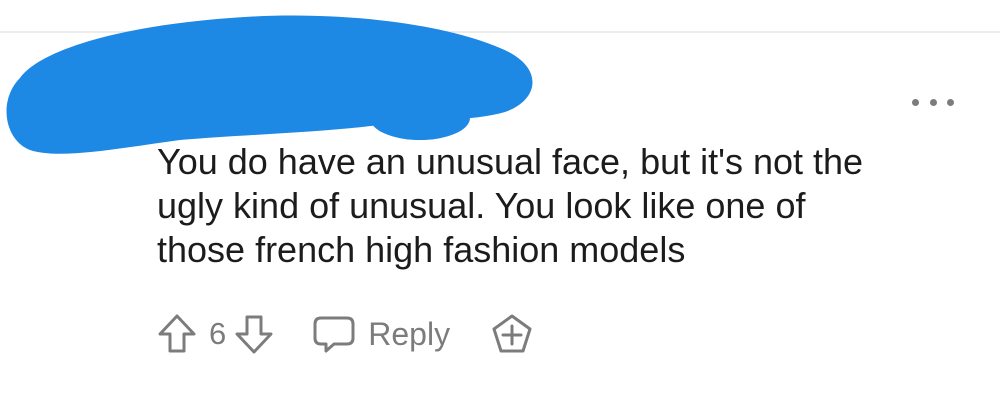 The width and height of the screenshot is (1000, 402). I want to click on reply-button: Reply, so click(381, 334).